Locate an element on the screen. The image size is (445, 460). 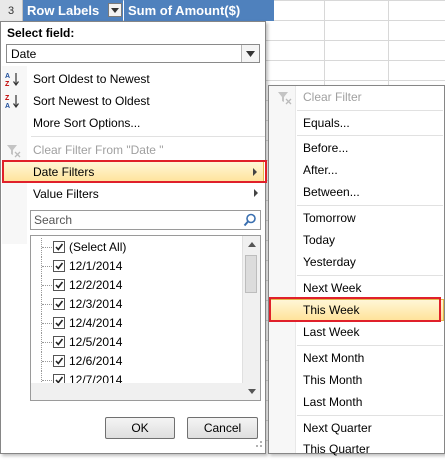
sort-oldest-to-newest-item: AZ Sort Oldest to Newest is located at coordinates (133, 79).